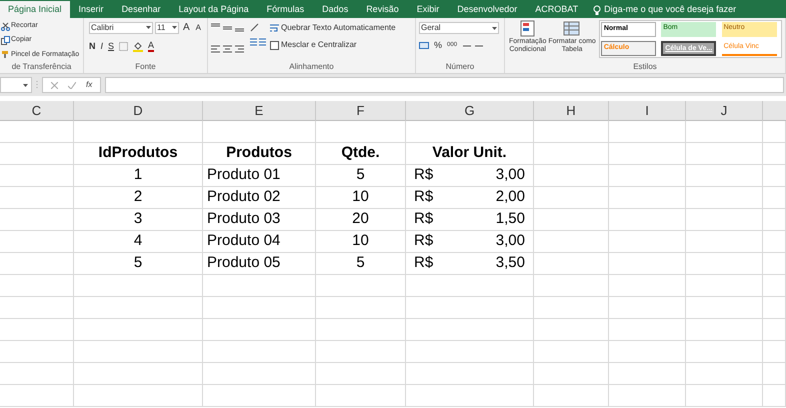  What do you see at coordinates (438, 45) in the screenshot?
I see `percent-button: %` at bounding box center [438, 45].